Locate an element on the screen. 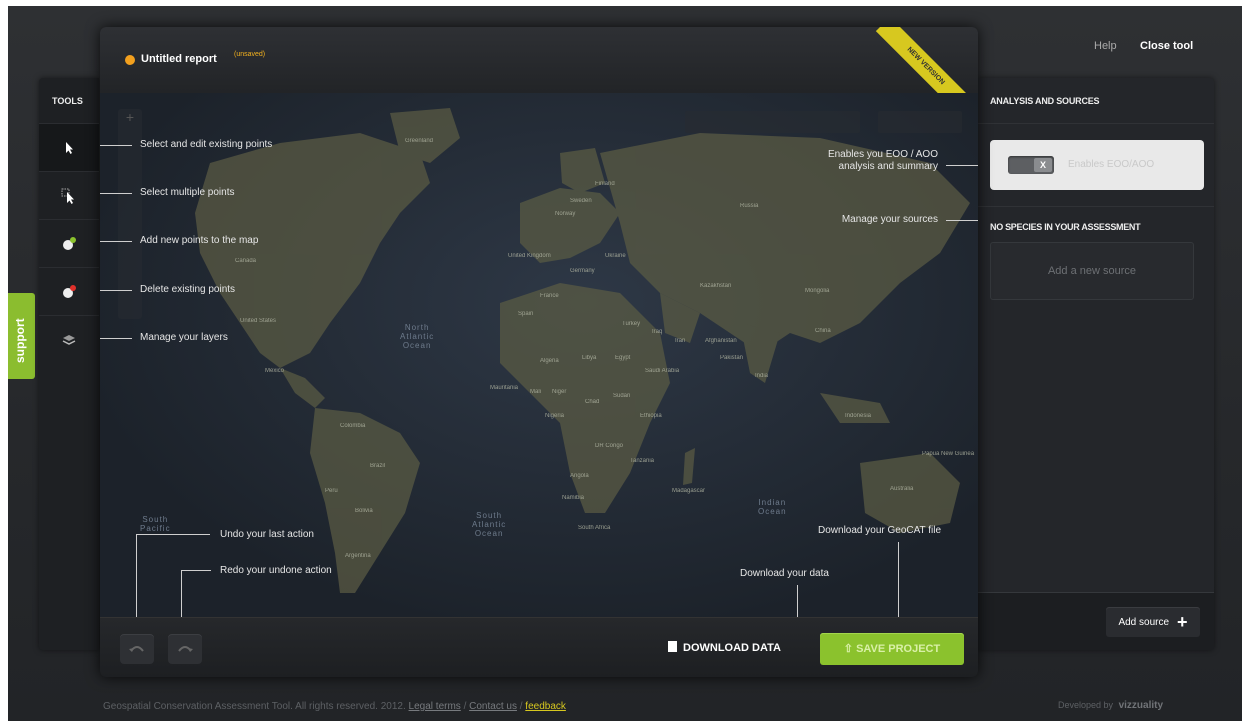  map-label: Angola is located at coordinates (579, 476).